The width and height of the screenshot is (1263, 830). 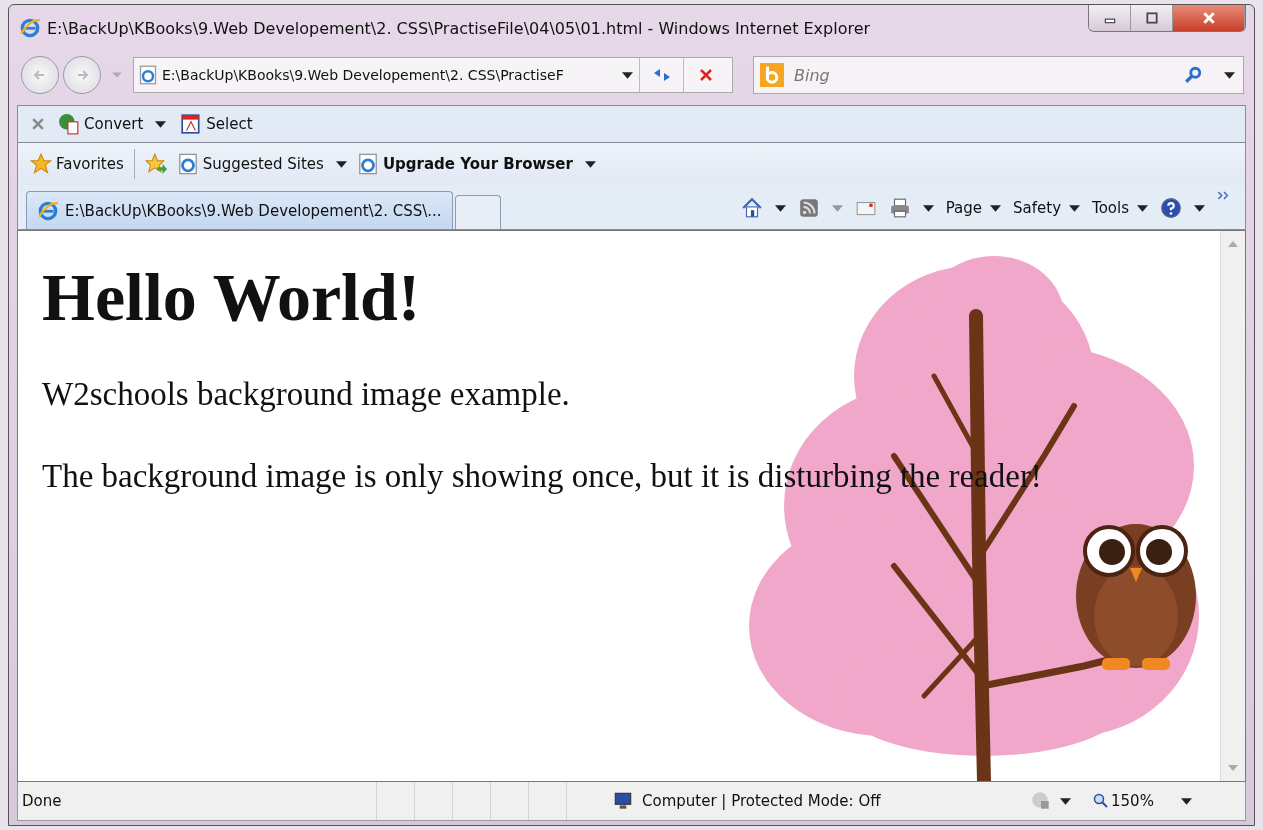 What do you see at coordinates (459, 28) in the screenshot?
I see `window-title: E:\BackUp\KBooks\9.Web Developement\2. CSS\PractiseFile\04\05\01.html - Windows Internet Explorer` at bounding box center [459, 28].